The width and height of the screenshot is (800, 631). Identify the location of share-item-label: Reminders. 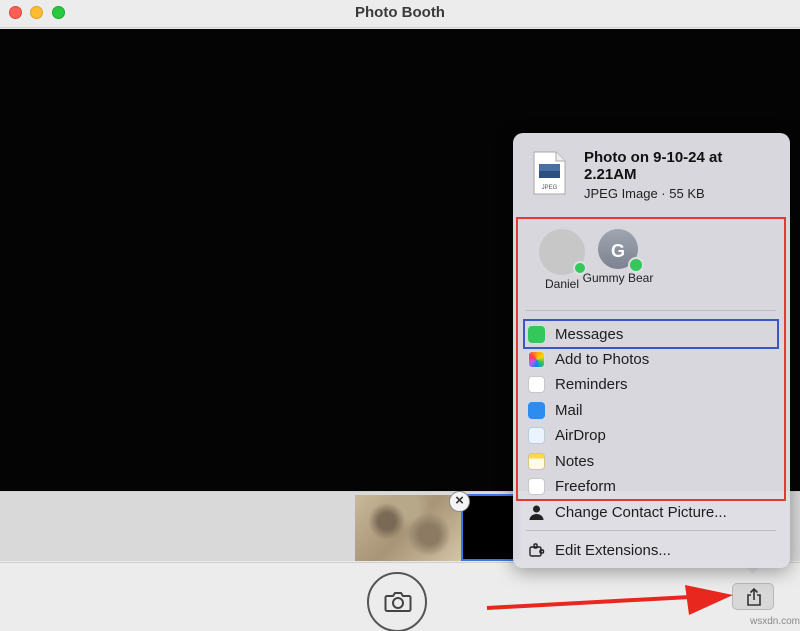
(591, 384).